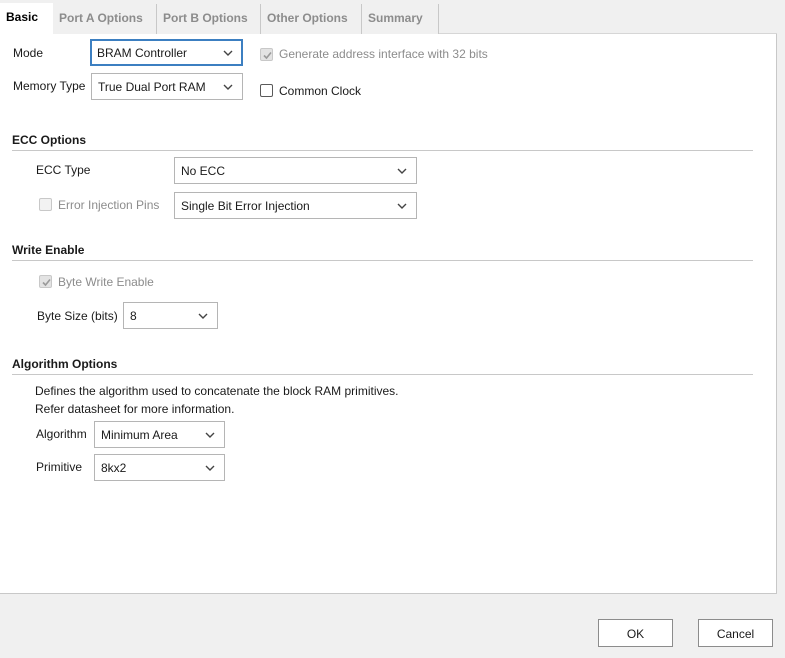 This screenshot has width=785, height=658. I want to click on primitive-select-value: 8kx2, so click(114, 468).